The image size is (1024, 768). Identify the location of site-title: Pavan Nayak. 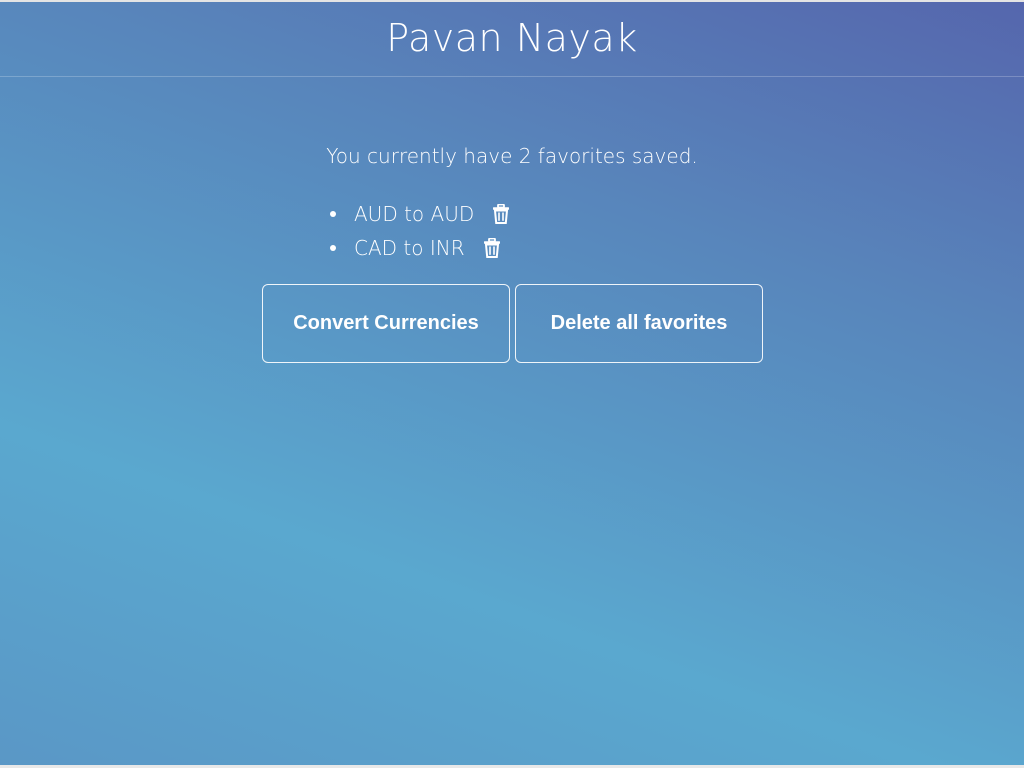
(512, 38).